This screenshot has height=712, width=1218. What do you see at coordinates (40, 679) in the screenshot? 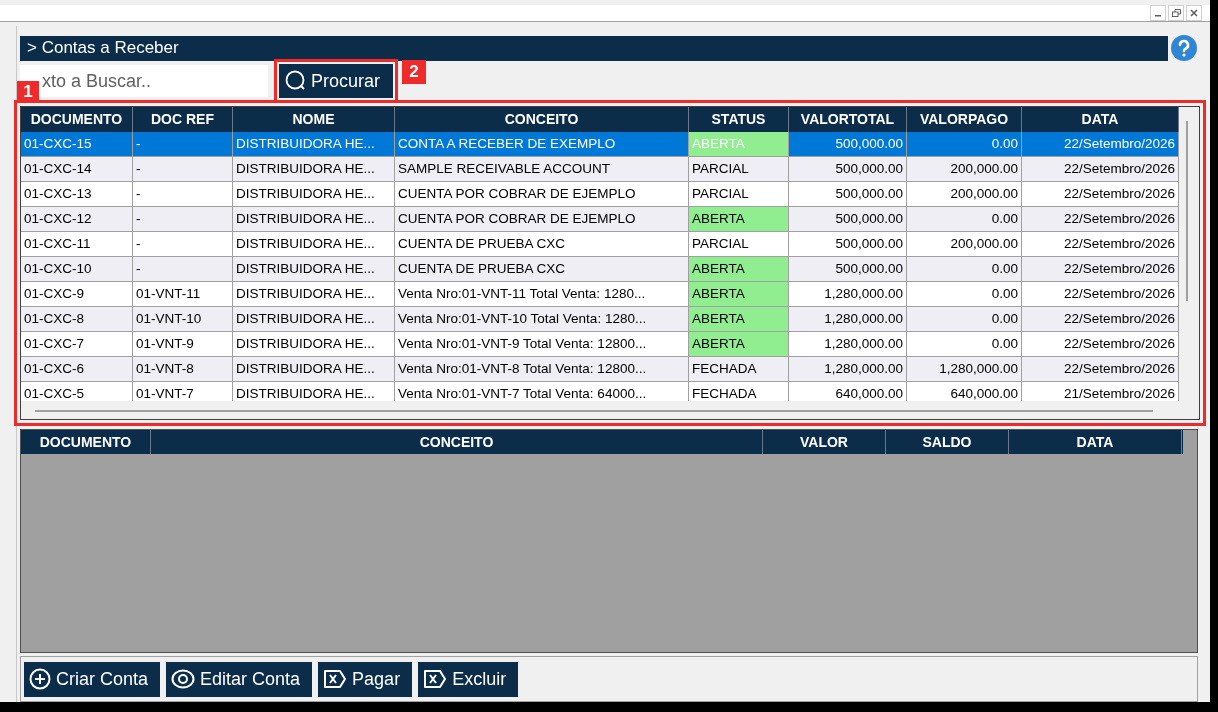
I see `plus-circle-icon` at bounding box center [40, 679].